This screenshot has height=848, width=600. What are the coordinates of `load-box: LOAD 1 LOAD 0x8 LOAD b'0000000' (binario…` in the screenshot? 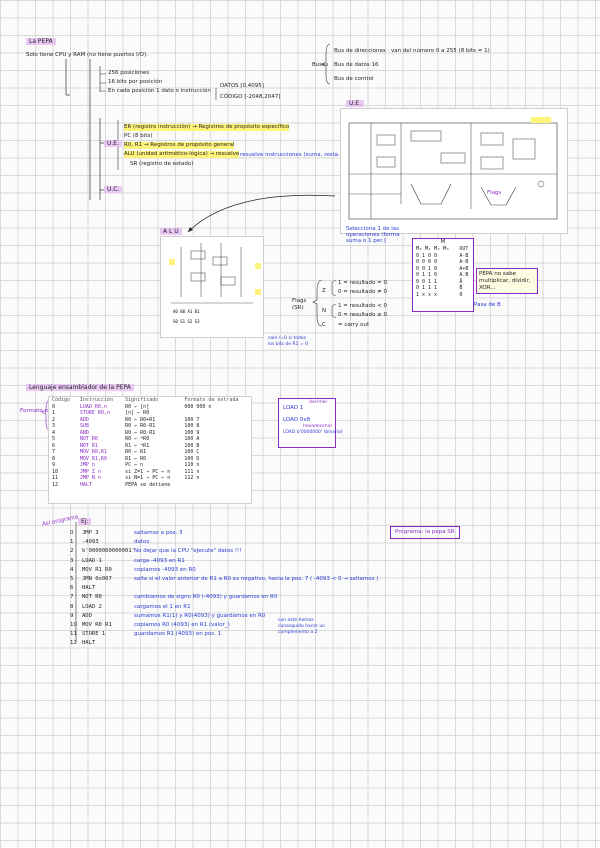 It's located at (310, 423).